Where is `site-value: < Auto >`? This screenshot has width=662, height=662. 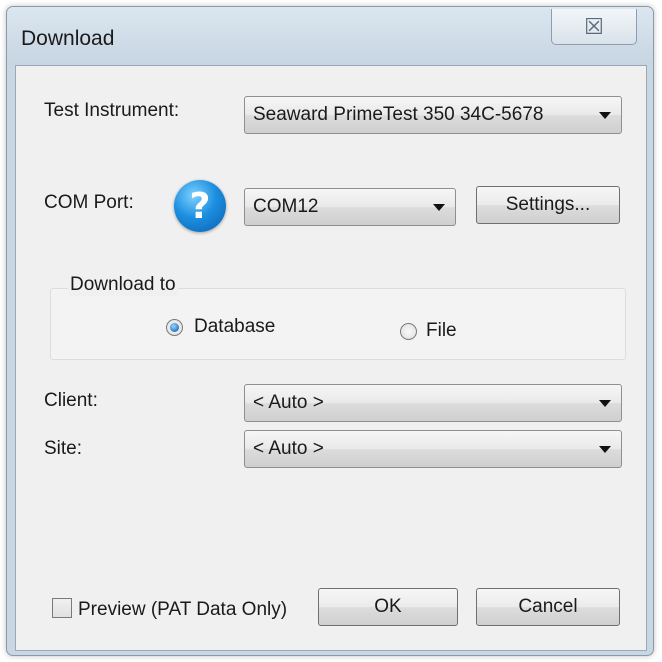 site-value: < Auto > is located at coordinates (288, 448).